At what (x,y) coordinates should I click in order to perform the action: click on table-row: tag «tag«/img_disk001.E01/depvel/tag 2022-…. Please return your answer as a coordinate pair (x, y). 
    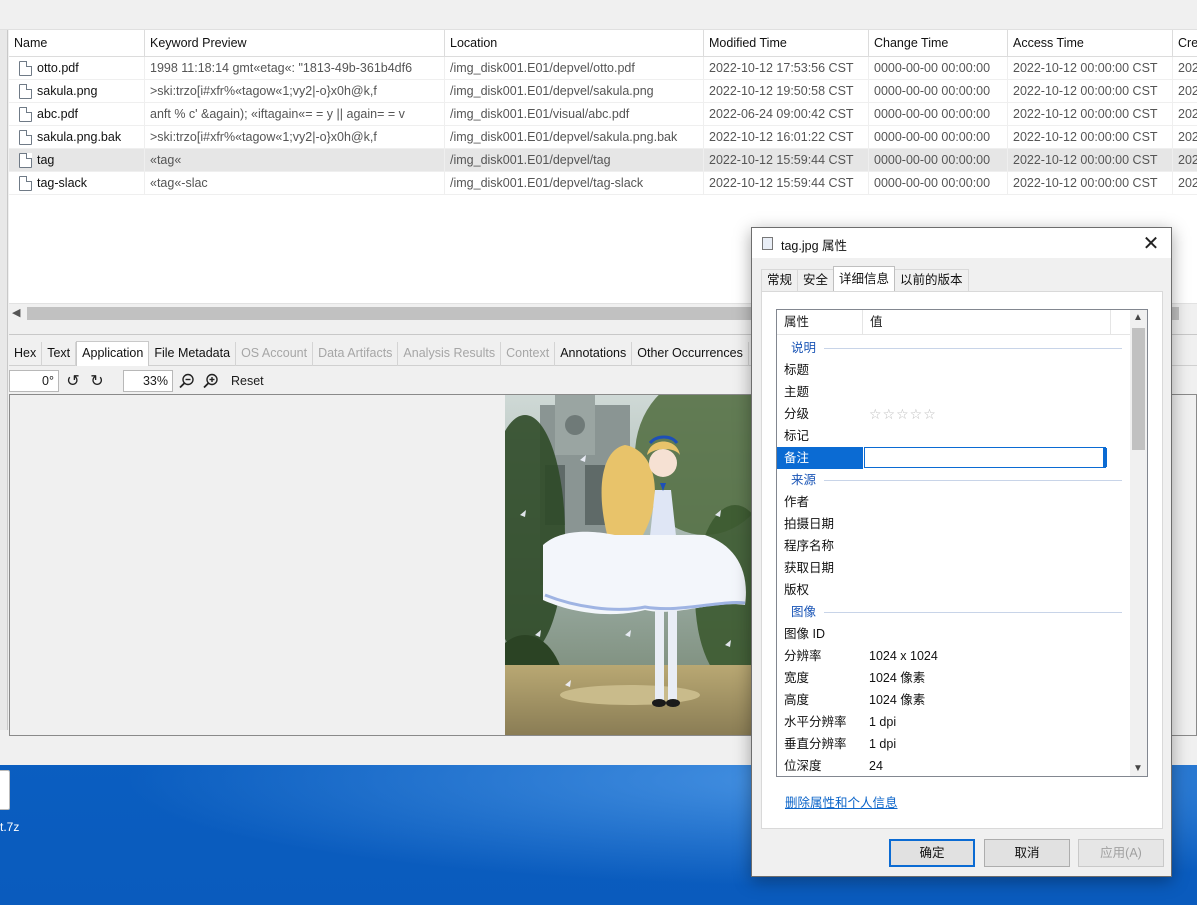
    Looking at the image, I should click on (603, 160).